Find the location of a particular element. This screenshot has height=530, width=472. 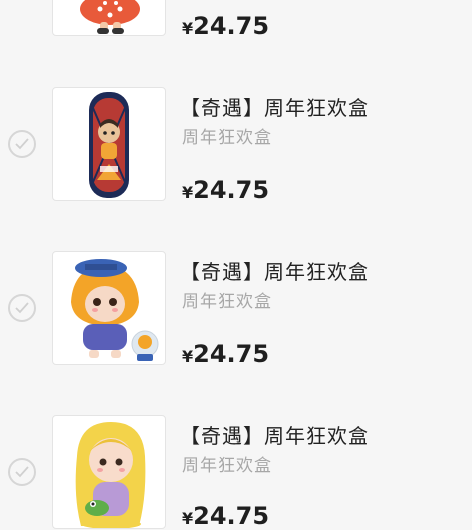

fingerboard-skateboard-icon is located at coordinates (109, 145).